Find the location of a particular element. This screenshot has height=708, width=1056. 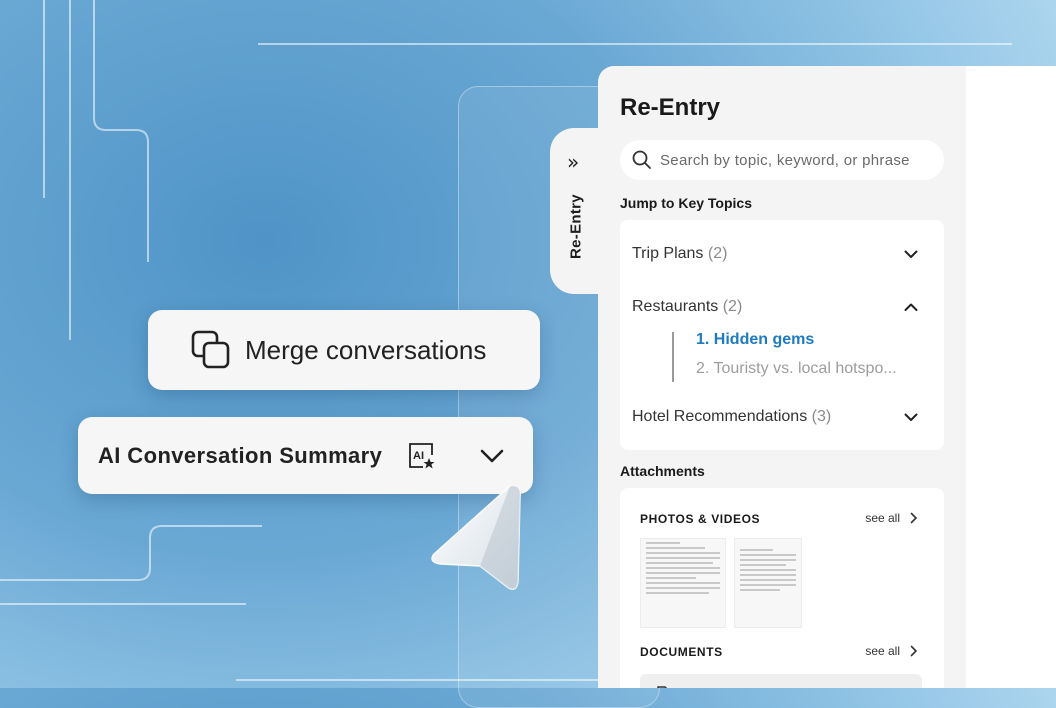

document-item is located at coordinates (781, 681).